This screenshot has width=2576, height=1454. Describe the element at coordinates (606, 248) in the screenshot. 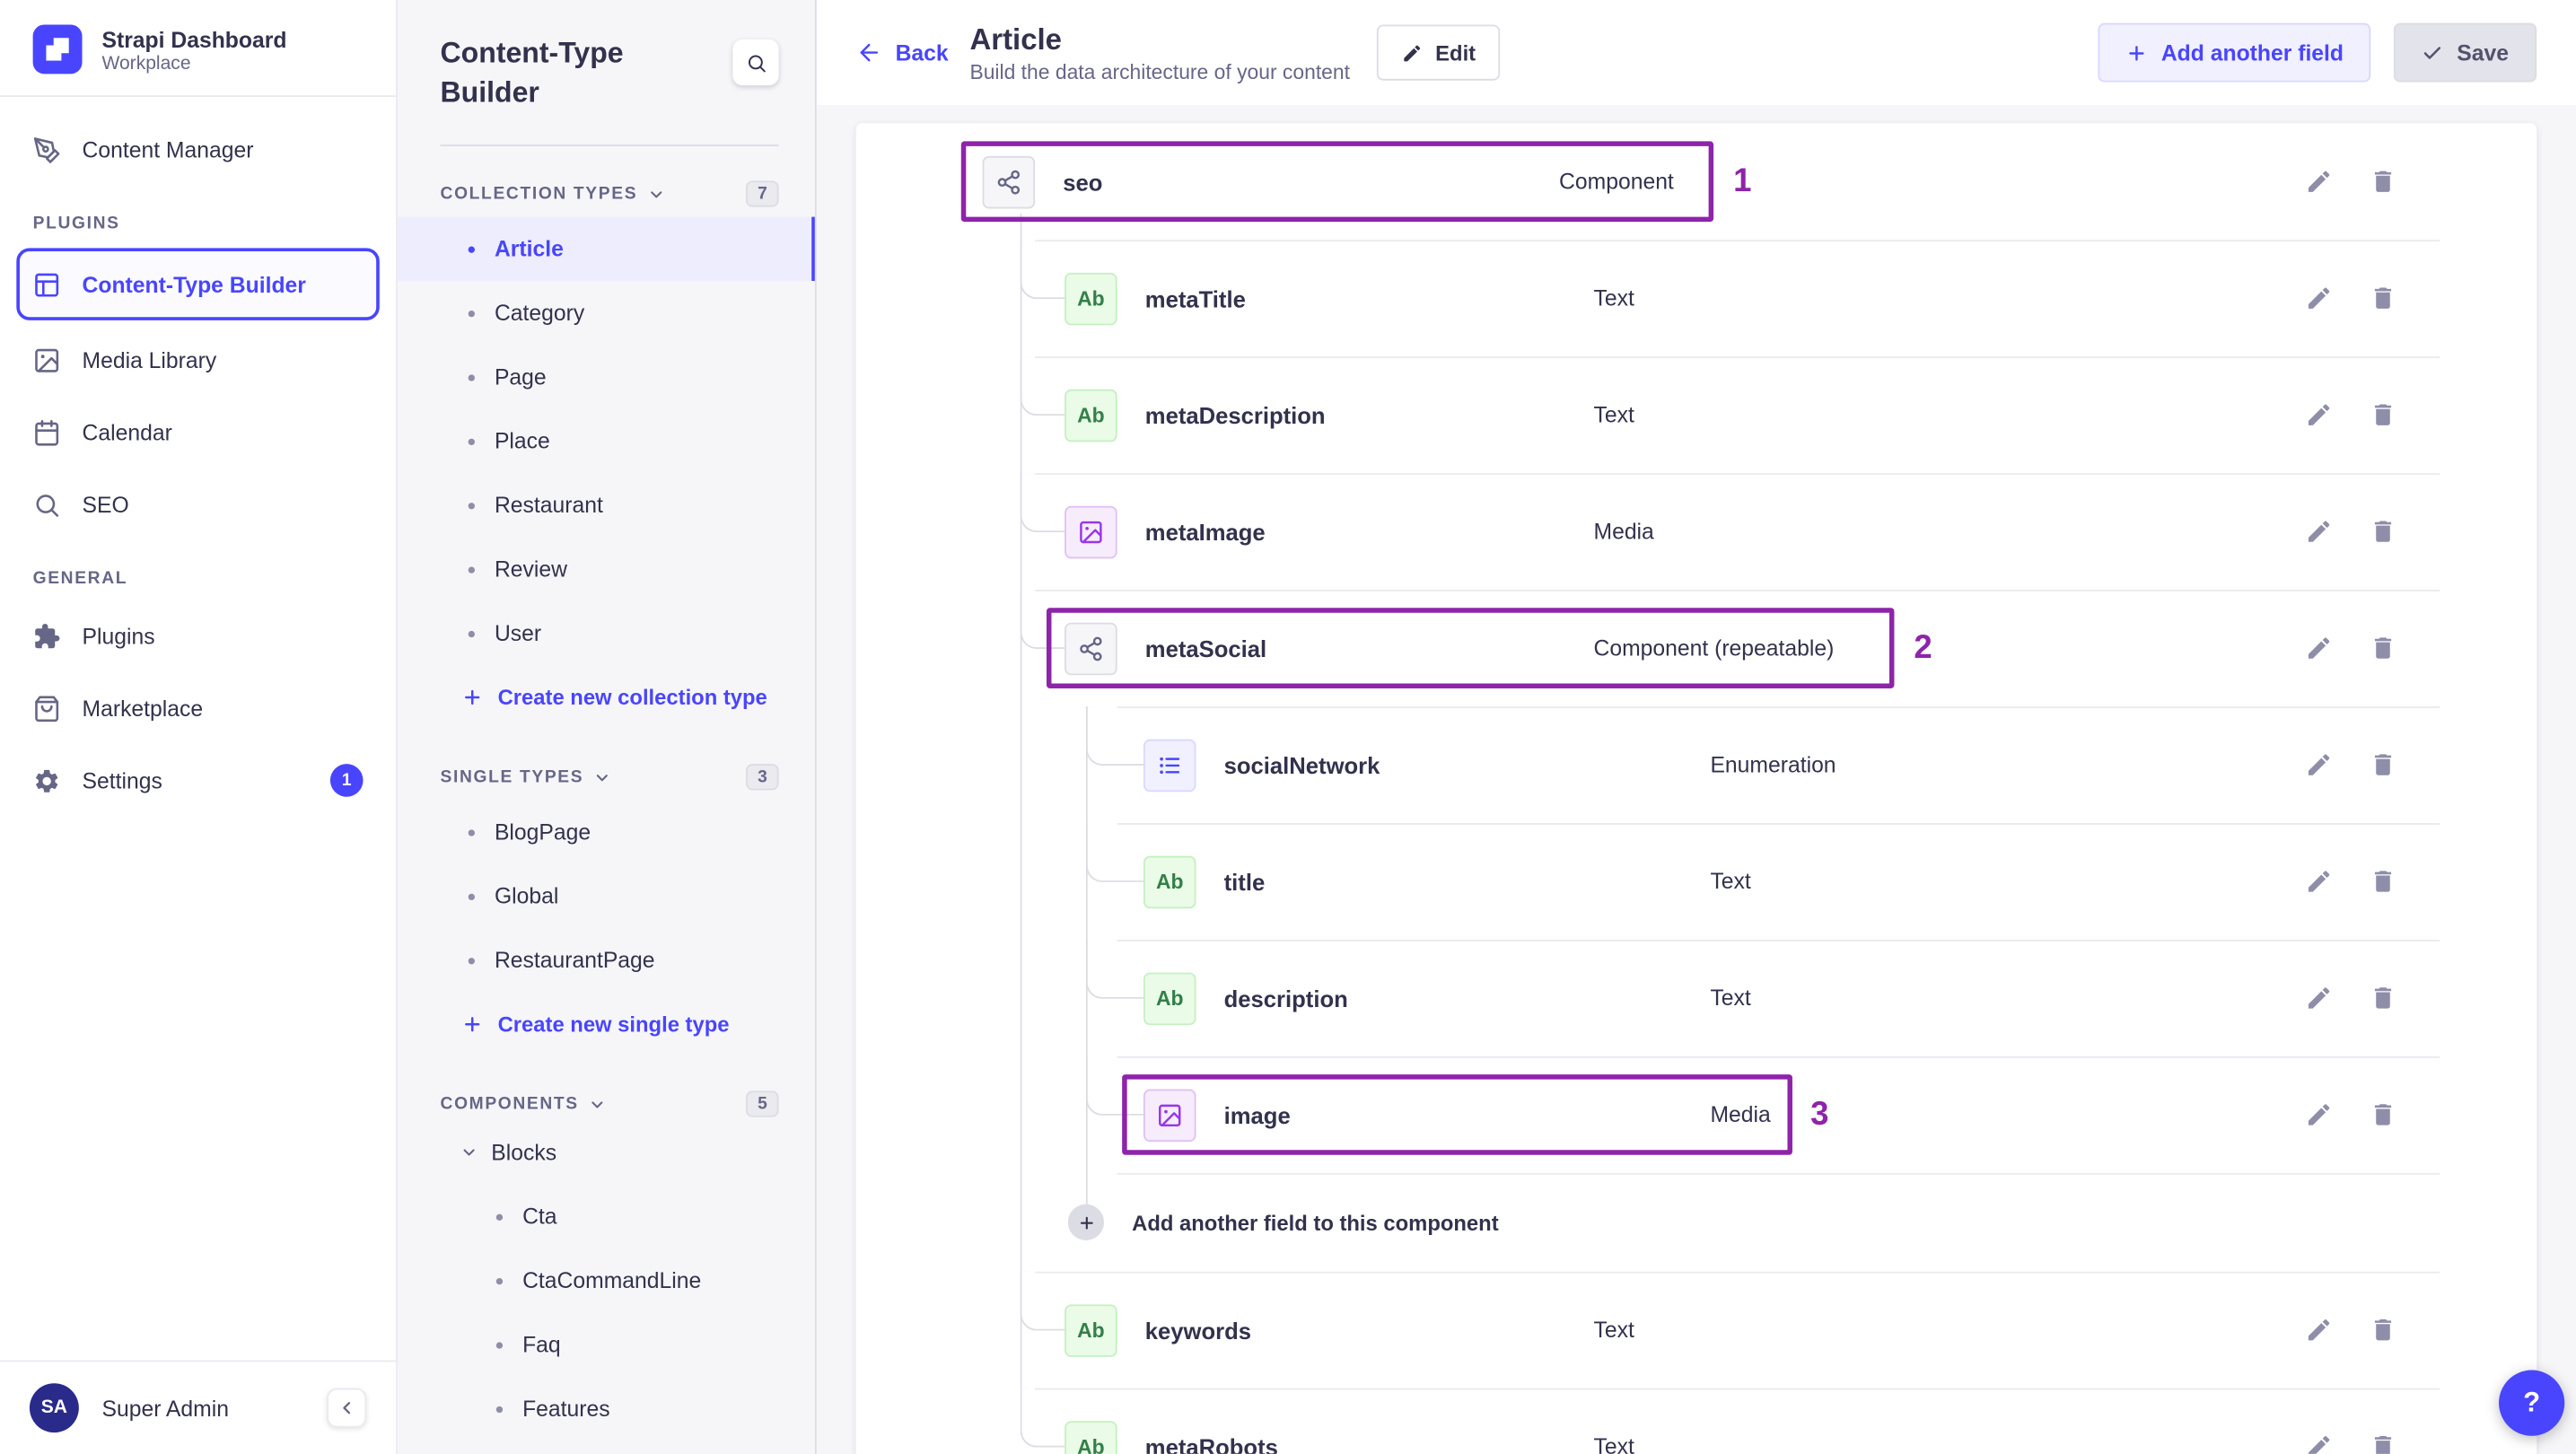

I see `sidebar-item-article: Article` at that location.